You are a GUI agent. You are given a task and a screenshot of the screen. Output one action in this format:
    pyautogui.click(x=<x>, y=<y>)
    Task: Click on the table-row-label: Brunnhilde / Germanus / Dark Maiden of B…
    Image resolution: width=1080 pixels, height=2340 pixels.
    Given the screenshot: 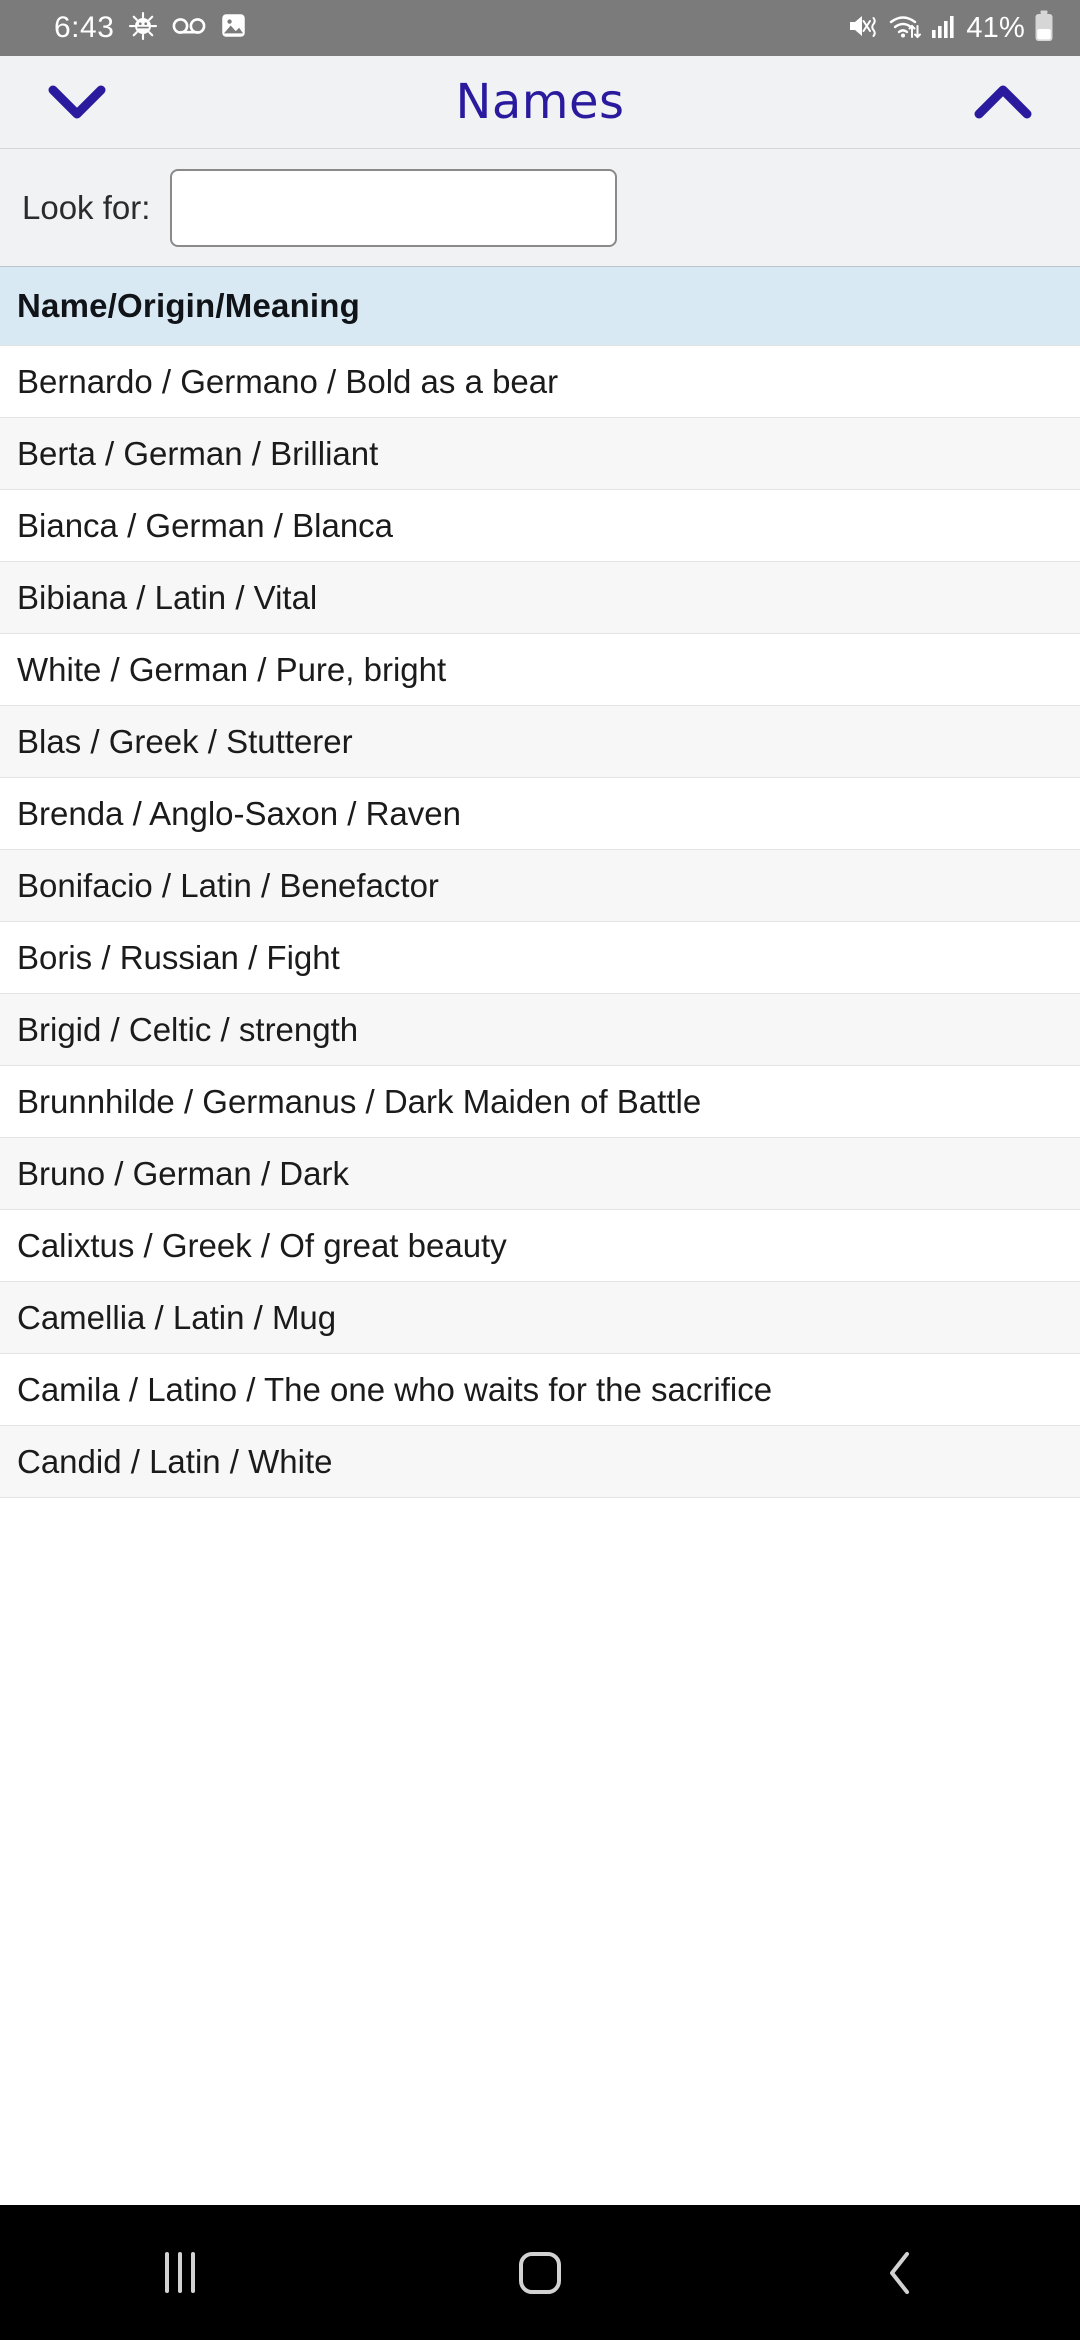 What is the action you would take?
    pyautogui.click(x=359, y=1101)
    